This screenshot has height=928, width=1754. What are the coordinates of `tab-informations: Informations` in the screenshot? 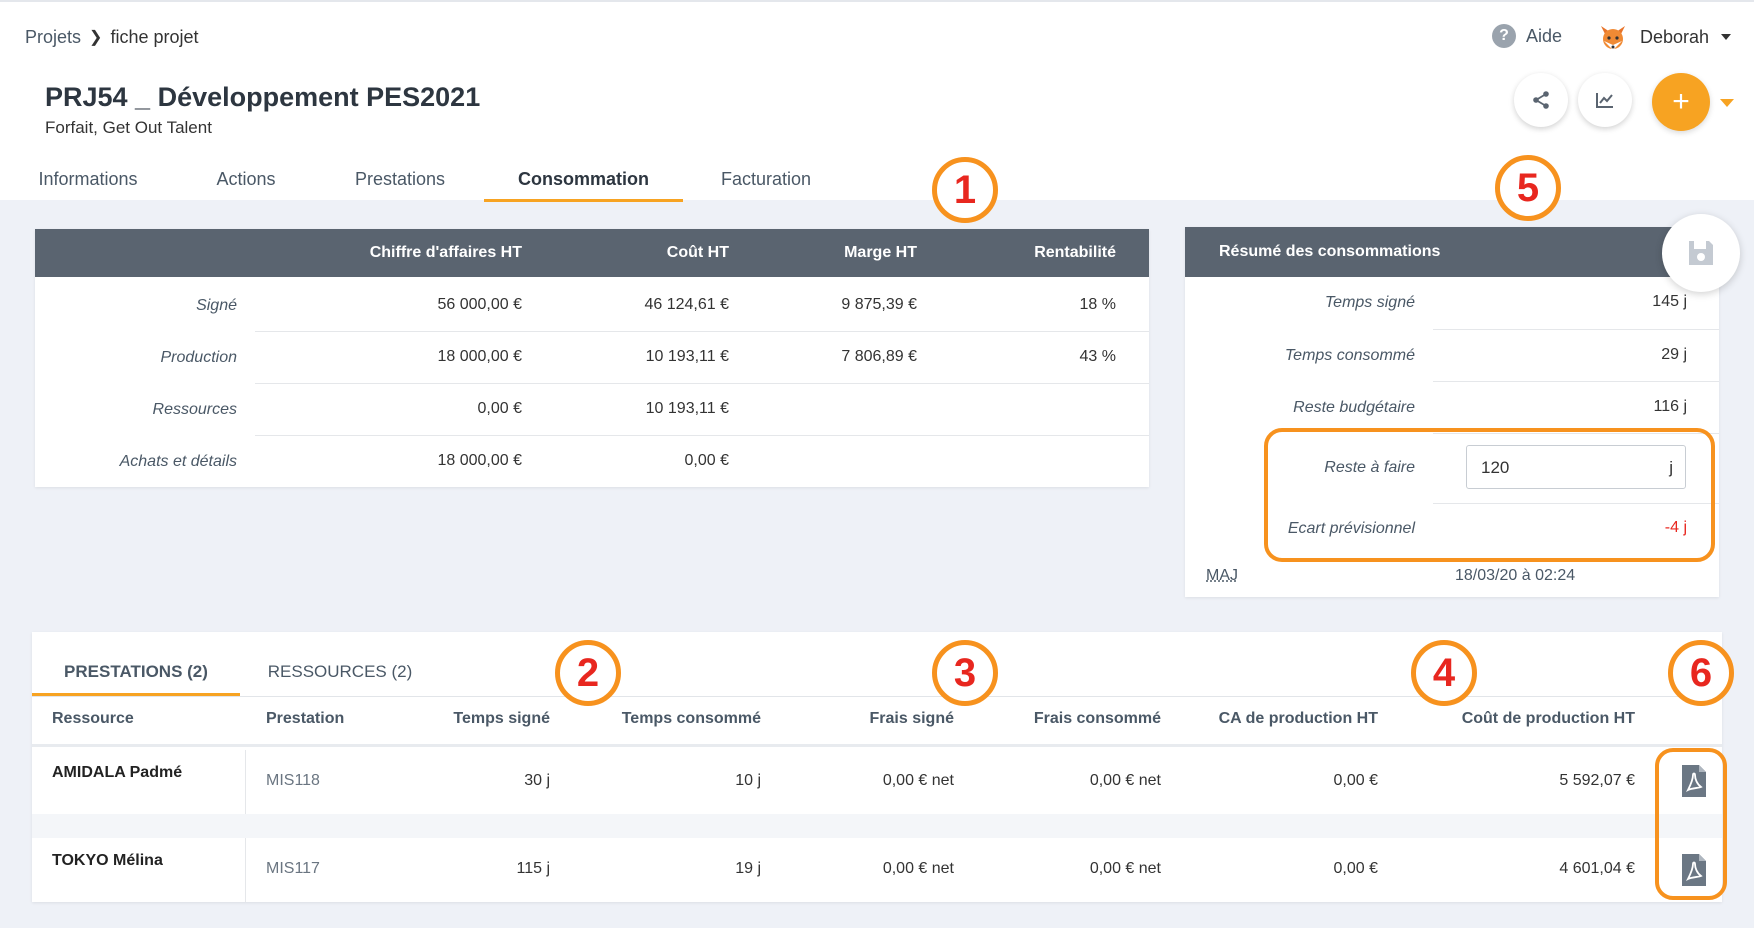 It's located at (88, 179).